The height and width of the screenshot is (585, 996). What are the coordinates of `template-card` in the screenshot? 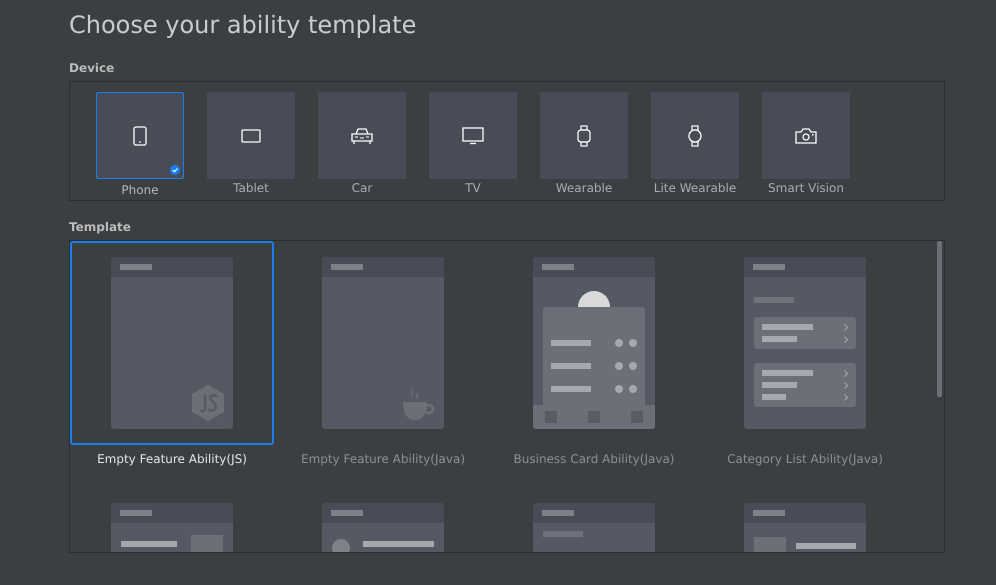 It's located at (172, 343).